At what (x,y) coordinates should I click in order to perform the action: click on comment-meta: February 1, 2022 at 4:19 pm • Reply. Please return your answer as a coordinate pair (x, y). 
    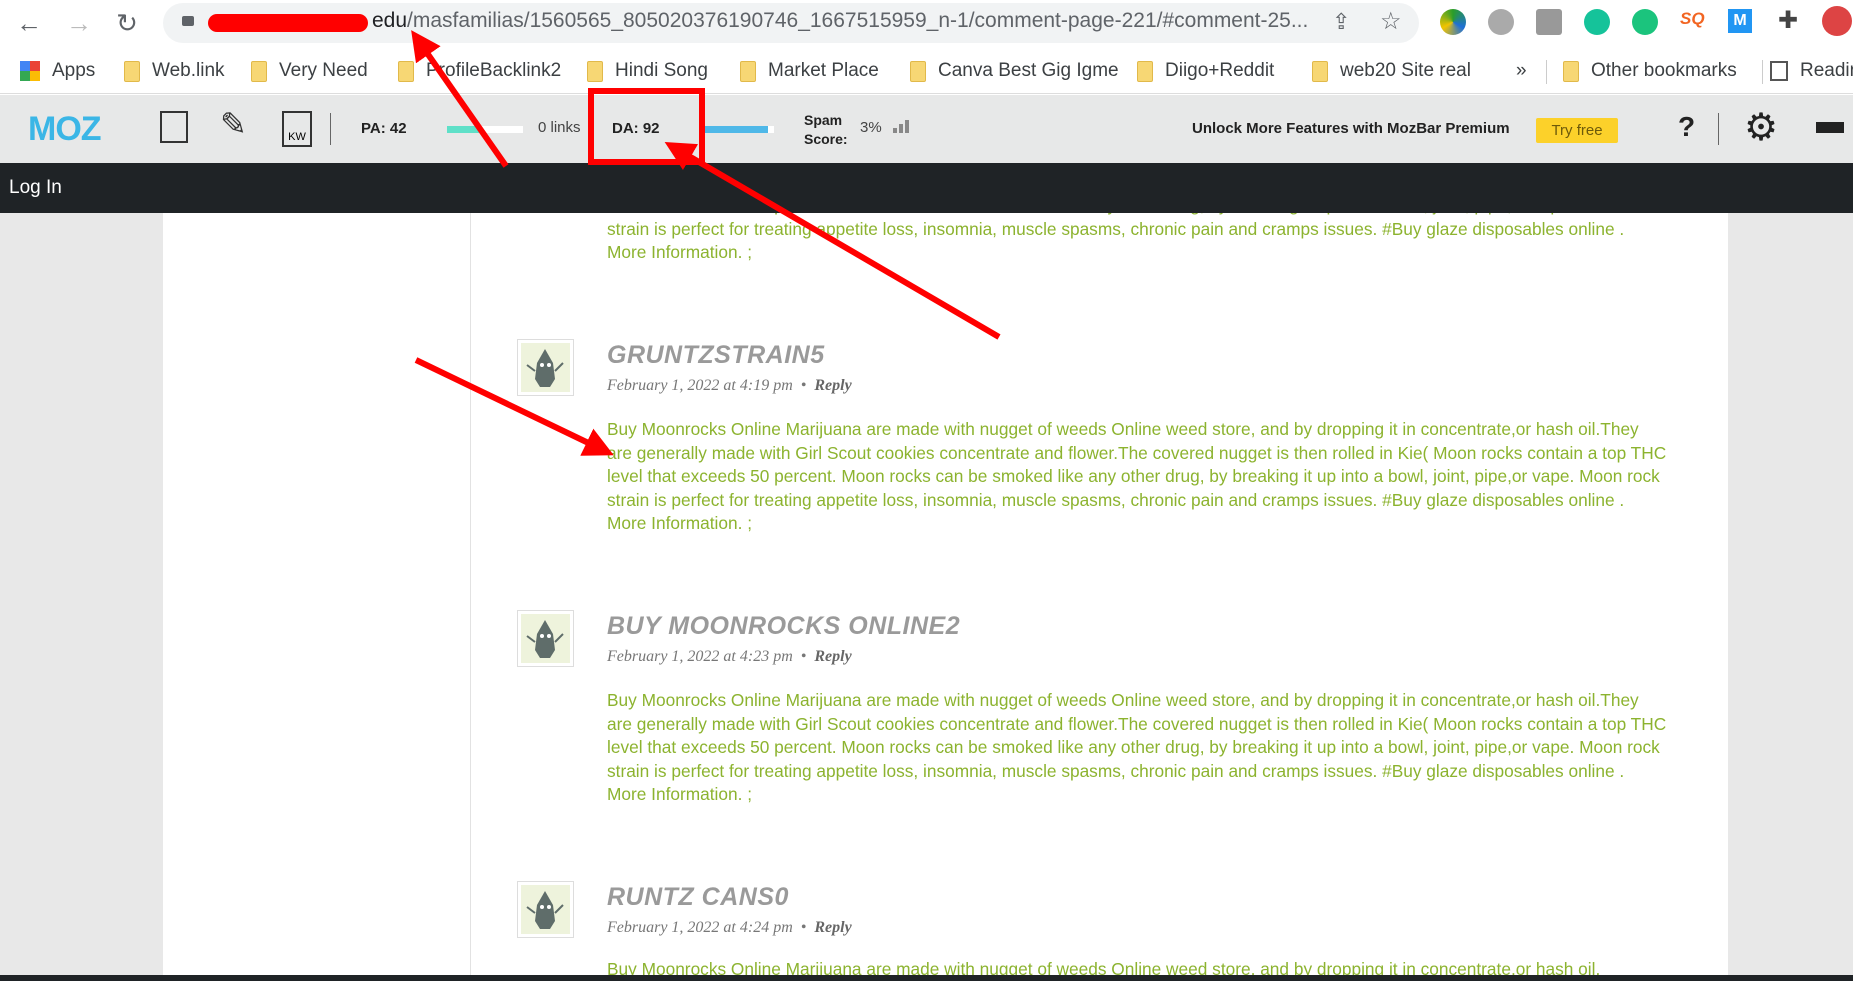
    Looking at the image, I should click on (729, 385).